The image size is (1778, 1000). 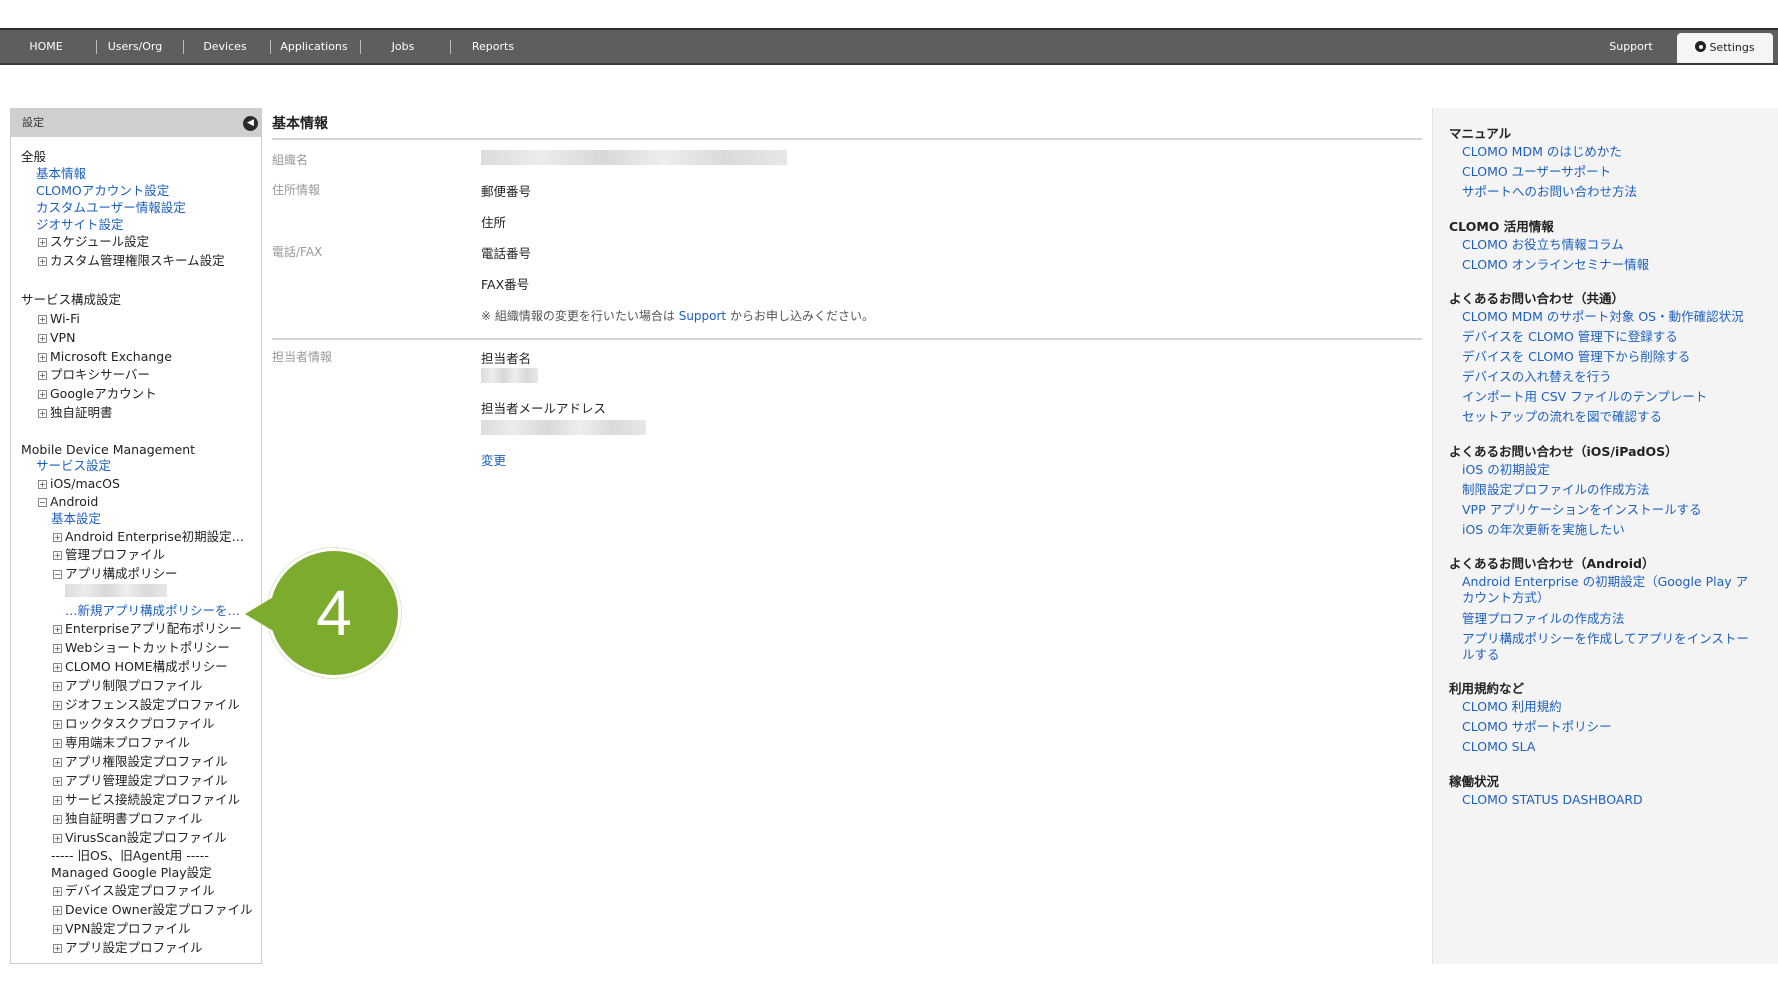 I want to click on nav-applications: Applications, so click(x=314, y=46).